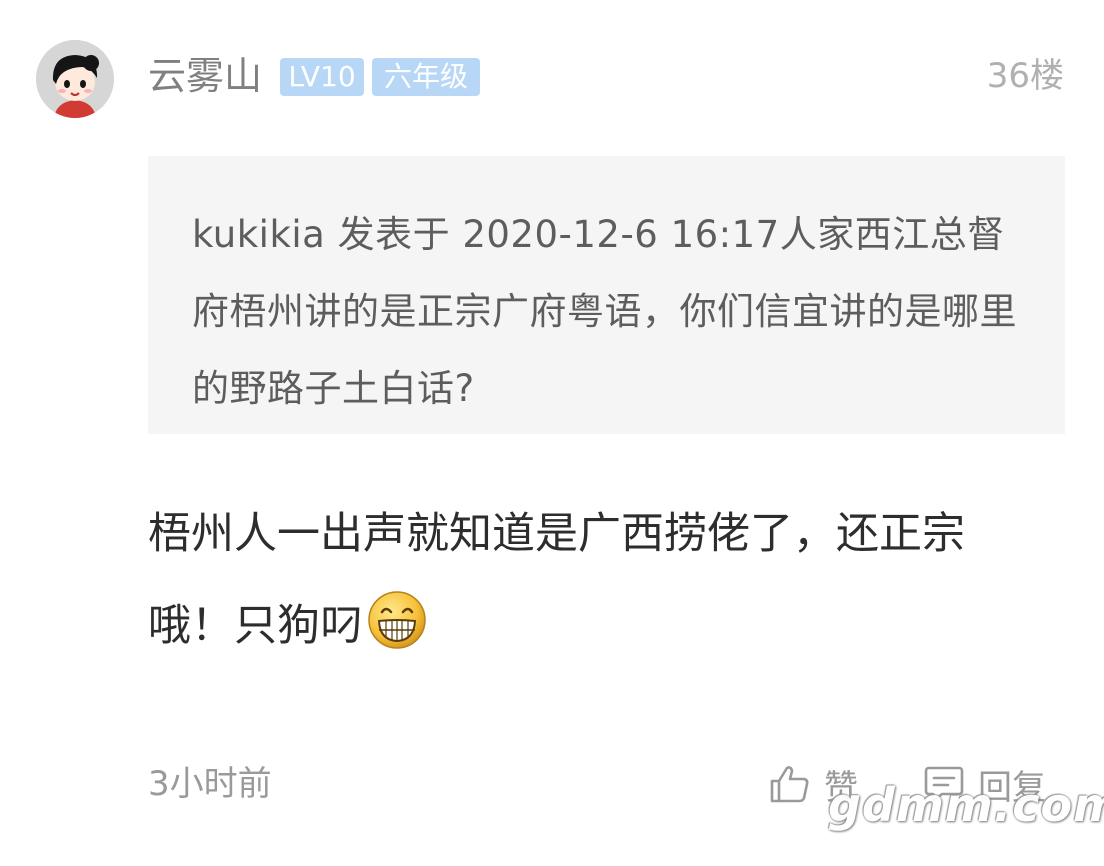 This screenshot has width=1104, height=866. Describe the element at coordinates (966, 805) in the screenshot. I see `site-watermark: gdmm.com` at that location.